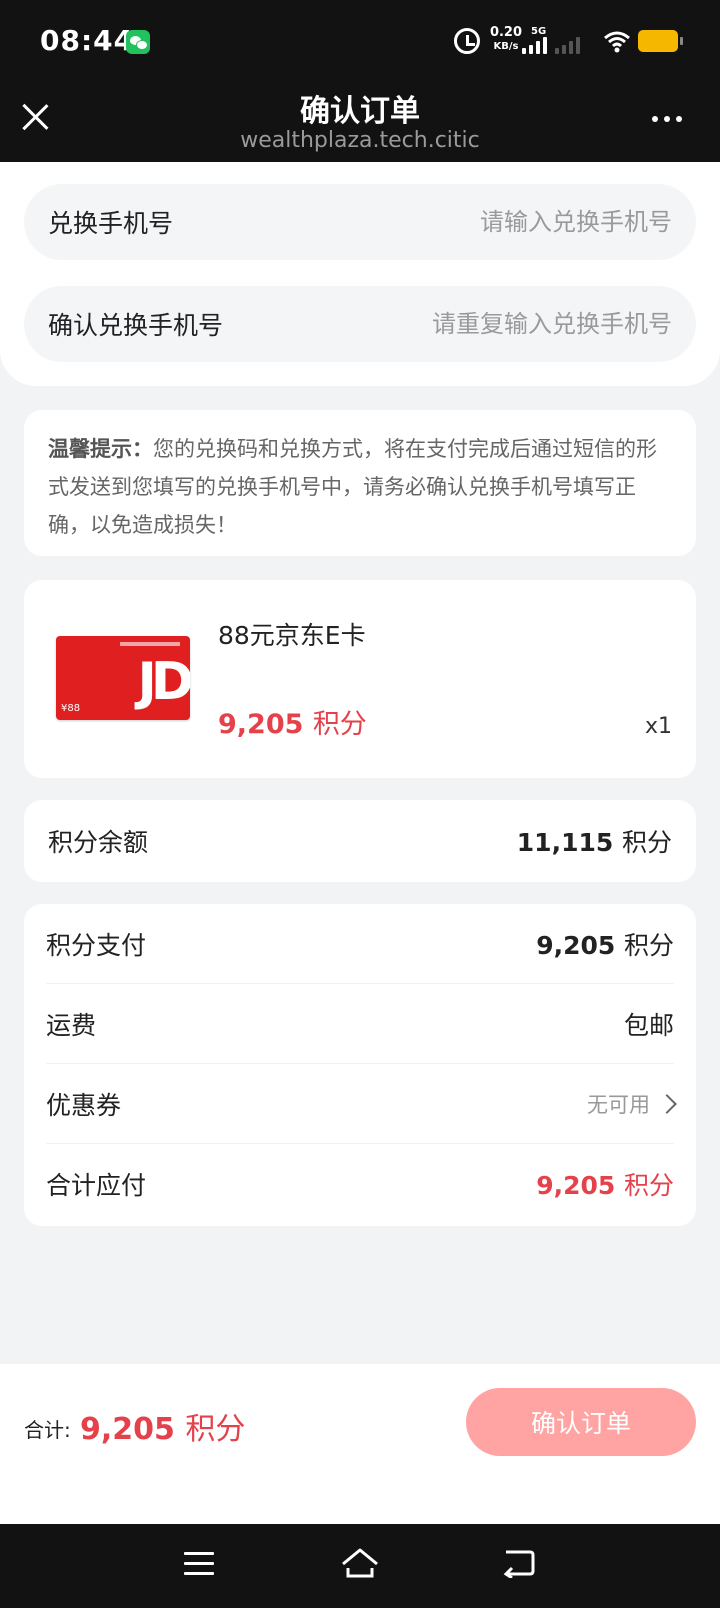  Describe the element at coordinates (100, 449) in the screenshot. I see `tip-label: 温馨提示：` at that location.